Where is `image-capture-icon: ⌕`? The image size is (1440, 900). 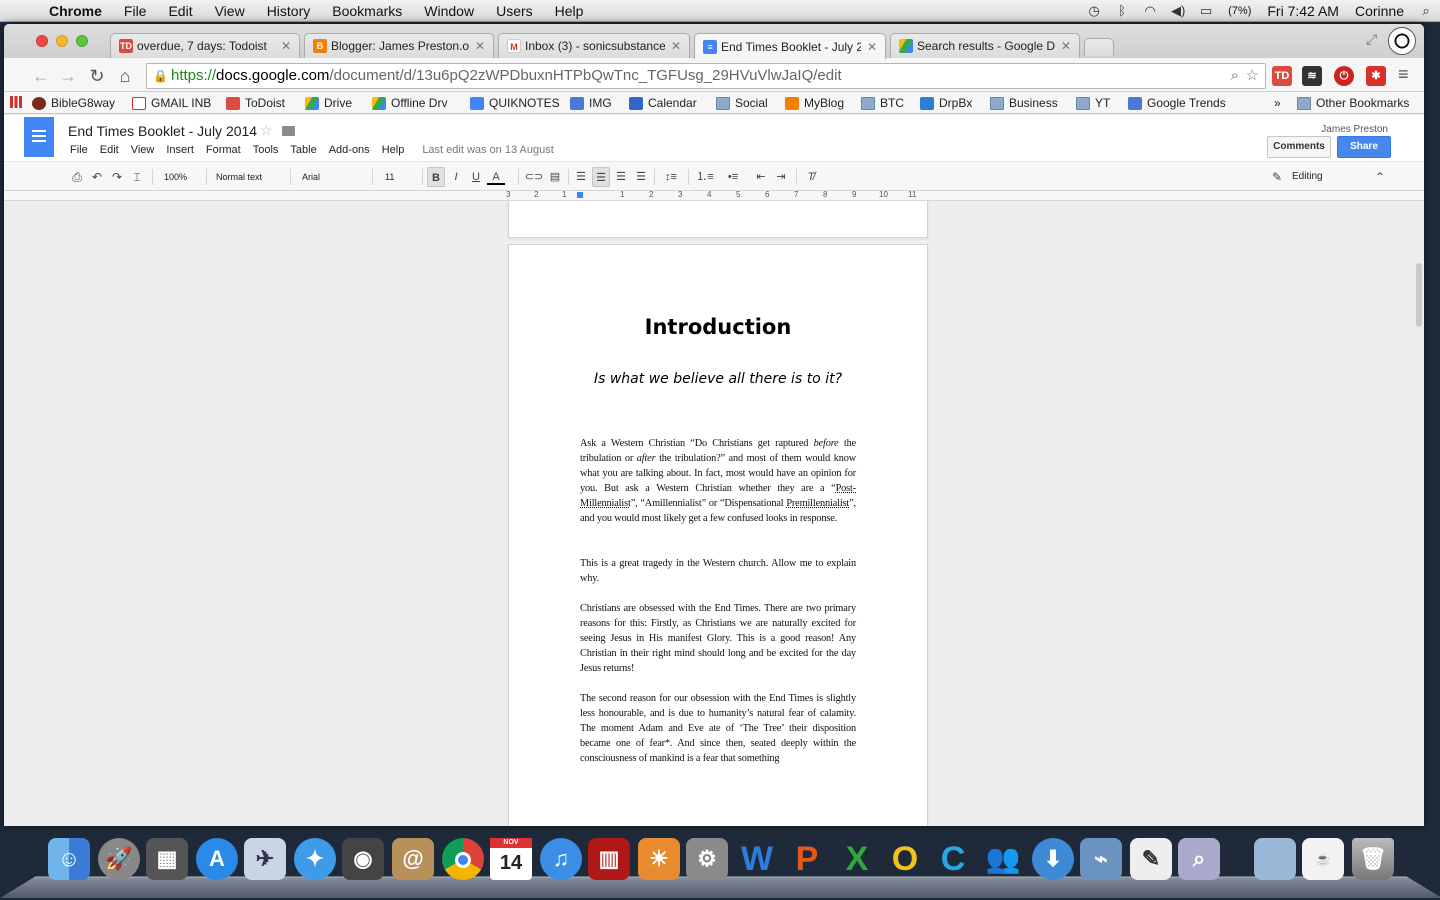 image-capture-icon: ⌕ is located at coordinates (1199, 859).